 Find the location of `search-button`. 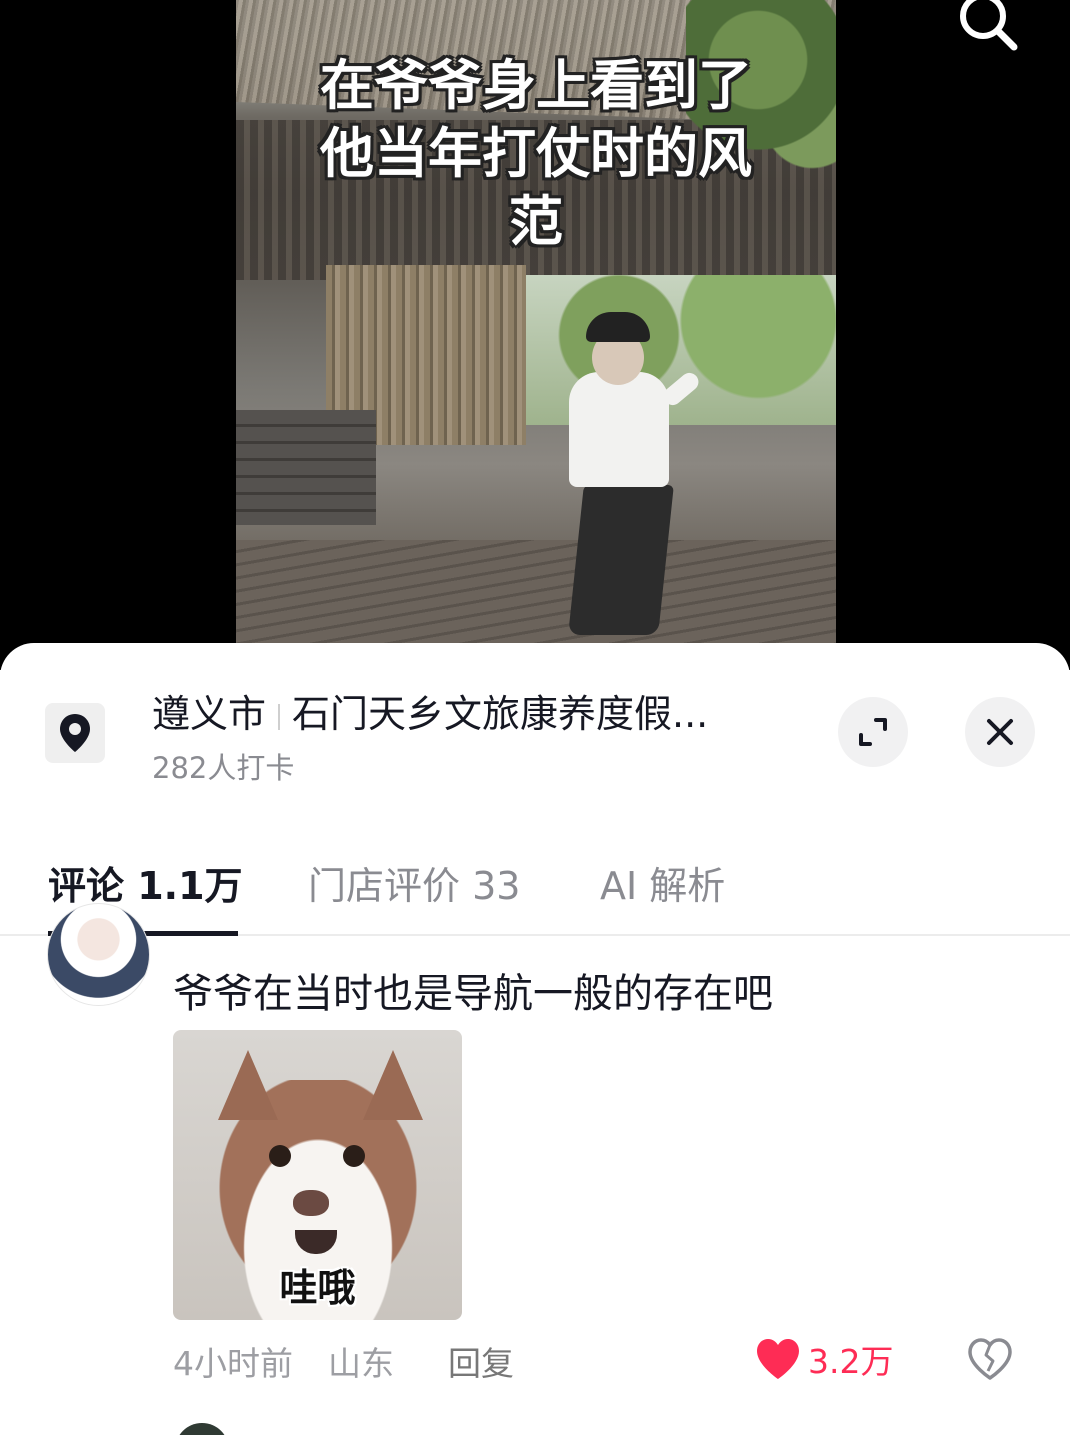

search-button is located at coordinates (986, 28).